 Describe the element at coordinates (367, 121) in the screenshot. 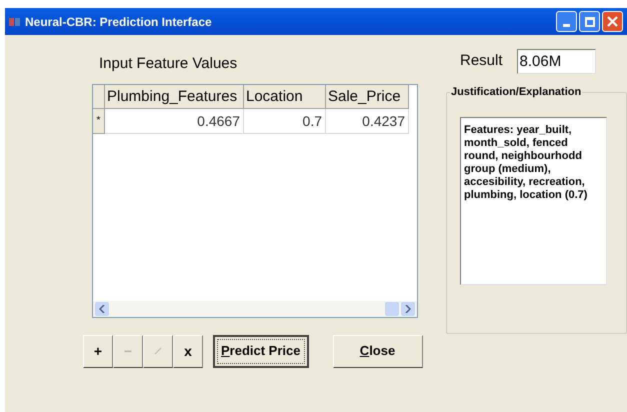

I see `table-cell: 0.4237` at that location.